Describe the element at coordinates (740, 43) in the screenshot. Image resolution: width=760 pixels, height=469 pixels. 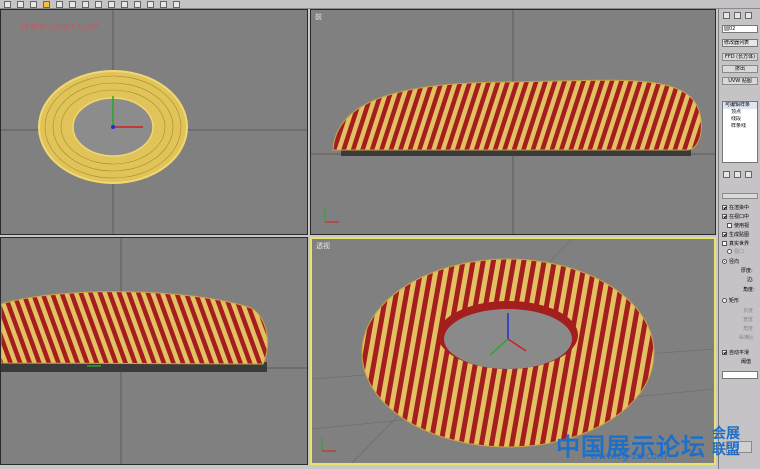
I see `modifier-list-dropdown: 修改器列表` at that location.